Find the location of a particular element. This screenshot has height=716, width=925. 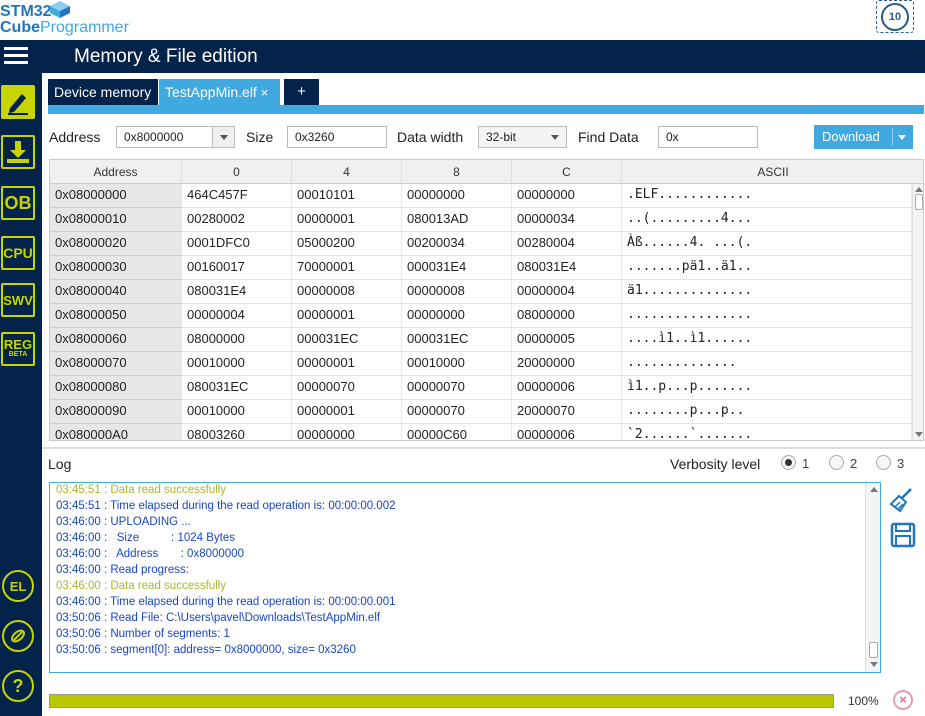

address-combo: 0x8000000 is located at coordinates (175, 137).